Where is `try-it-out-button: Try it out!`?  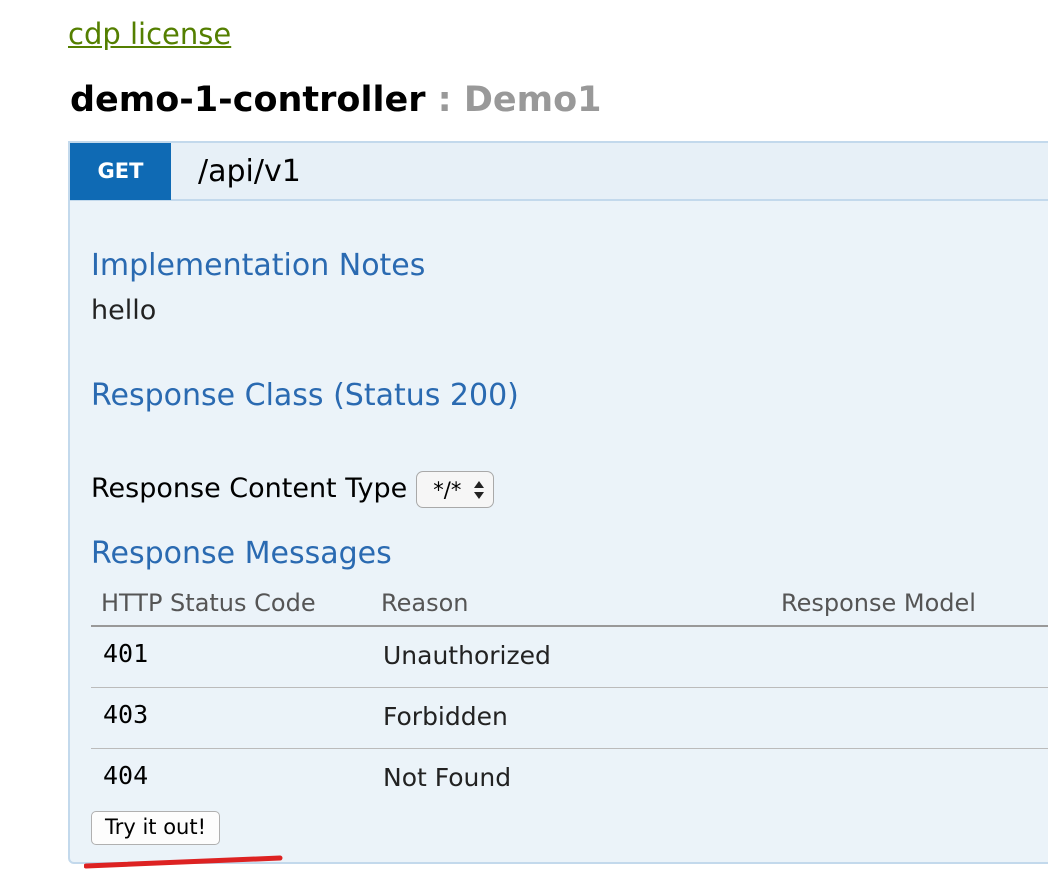 try-it-out-button: Try it out! is located at coordinates (155, 828).